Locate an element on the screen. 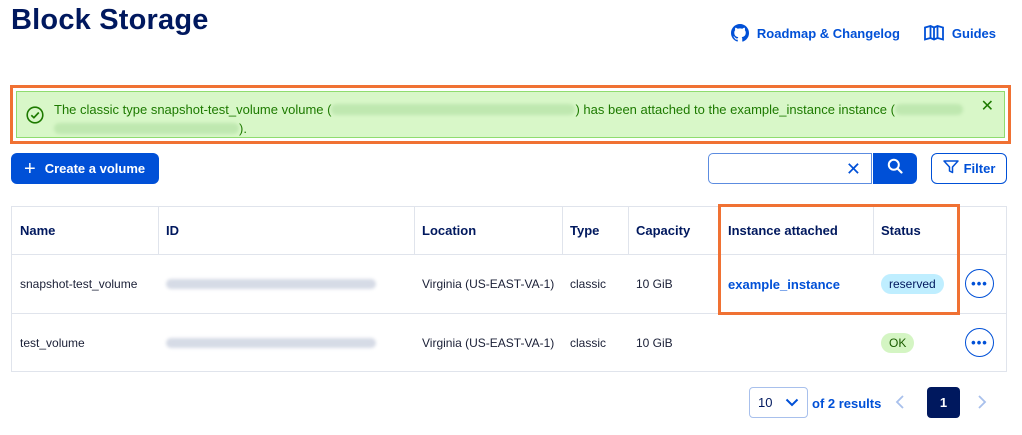 This screenshot has height=435, width=1022. top-links: Roadmap & Changelog Guides is located at coordinates (863, 33).